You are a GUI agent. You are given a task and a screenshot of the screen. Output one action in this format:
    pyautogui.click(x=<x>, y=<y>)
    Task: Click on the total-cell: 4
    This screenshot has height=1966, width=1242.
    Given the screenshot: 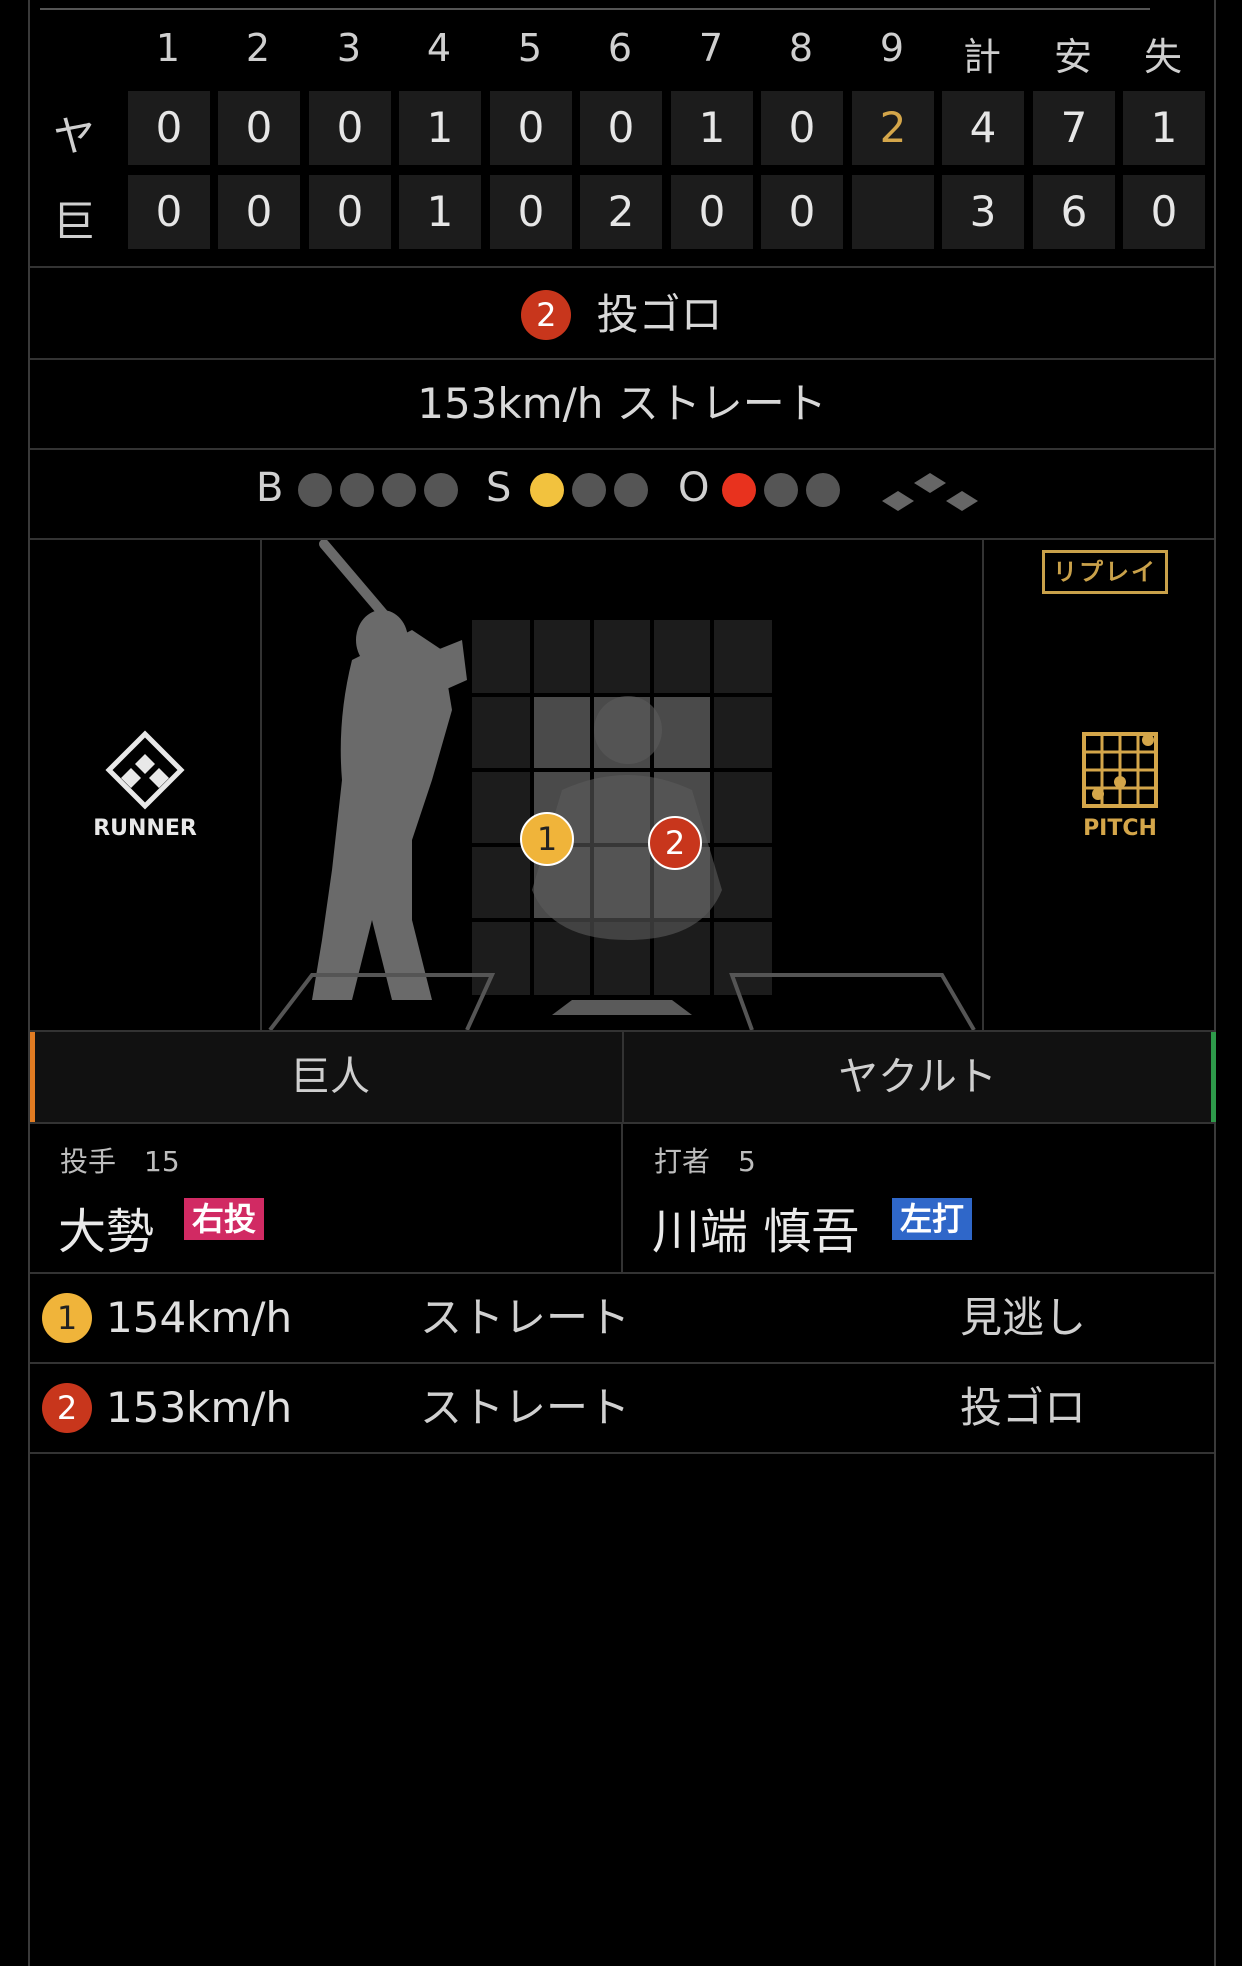 What is the action you would take?
    pyautogui.click(x=983, y=128)
    